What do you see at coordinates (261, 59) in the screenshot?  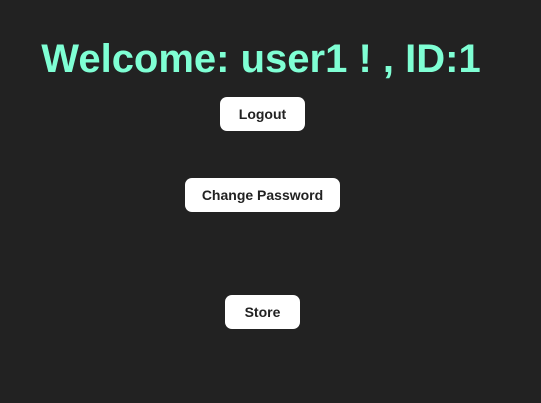 I see `welcome-heading: Welcome: user1 ! , ID:1` at bounding box center [261, 59].